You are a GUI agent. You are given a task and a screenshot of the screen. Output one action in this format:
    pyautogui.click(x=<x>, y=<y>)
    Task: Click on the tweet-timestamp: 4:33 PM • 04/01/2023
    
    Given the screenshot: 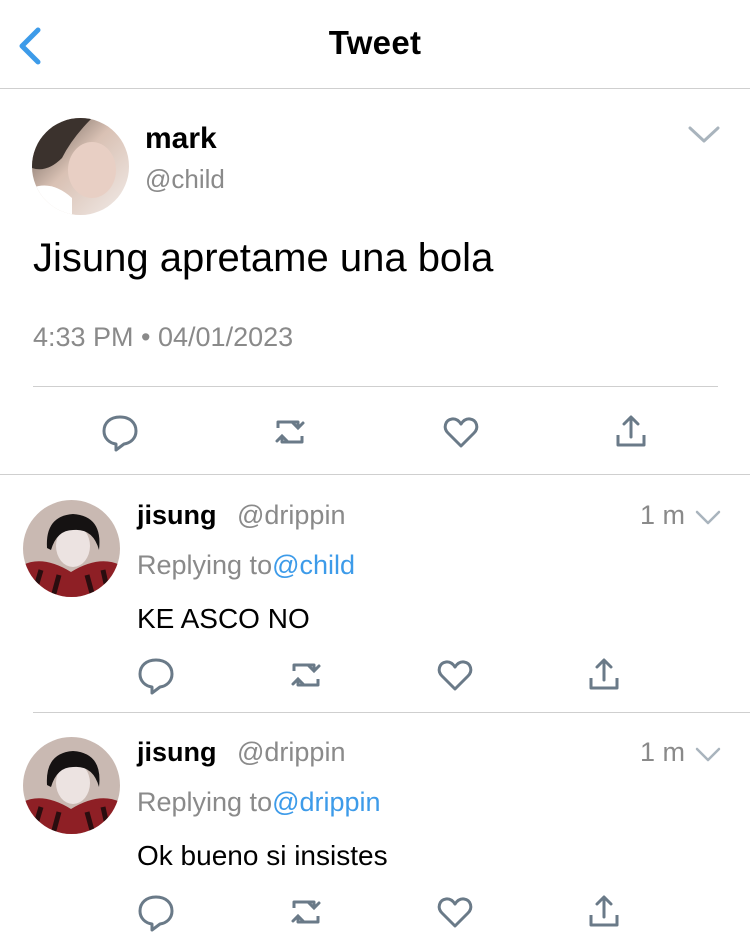 What is the action you would take?
    pyautogui.click(x=163, y=337)
    